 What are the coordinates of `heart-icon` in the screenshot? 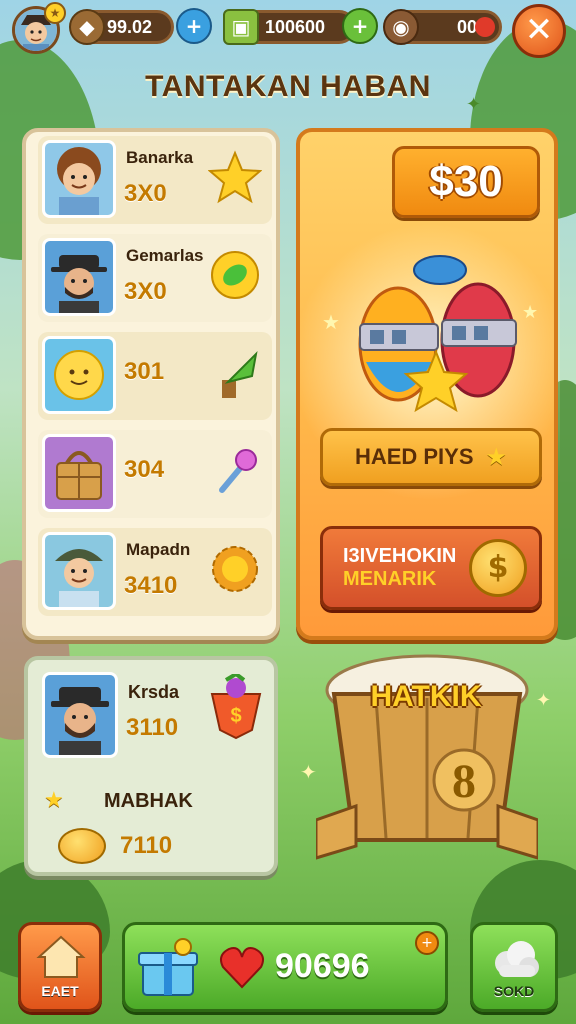 It's located at (242, 968).